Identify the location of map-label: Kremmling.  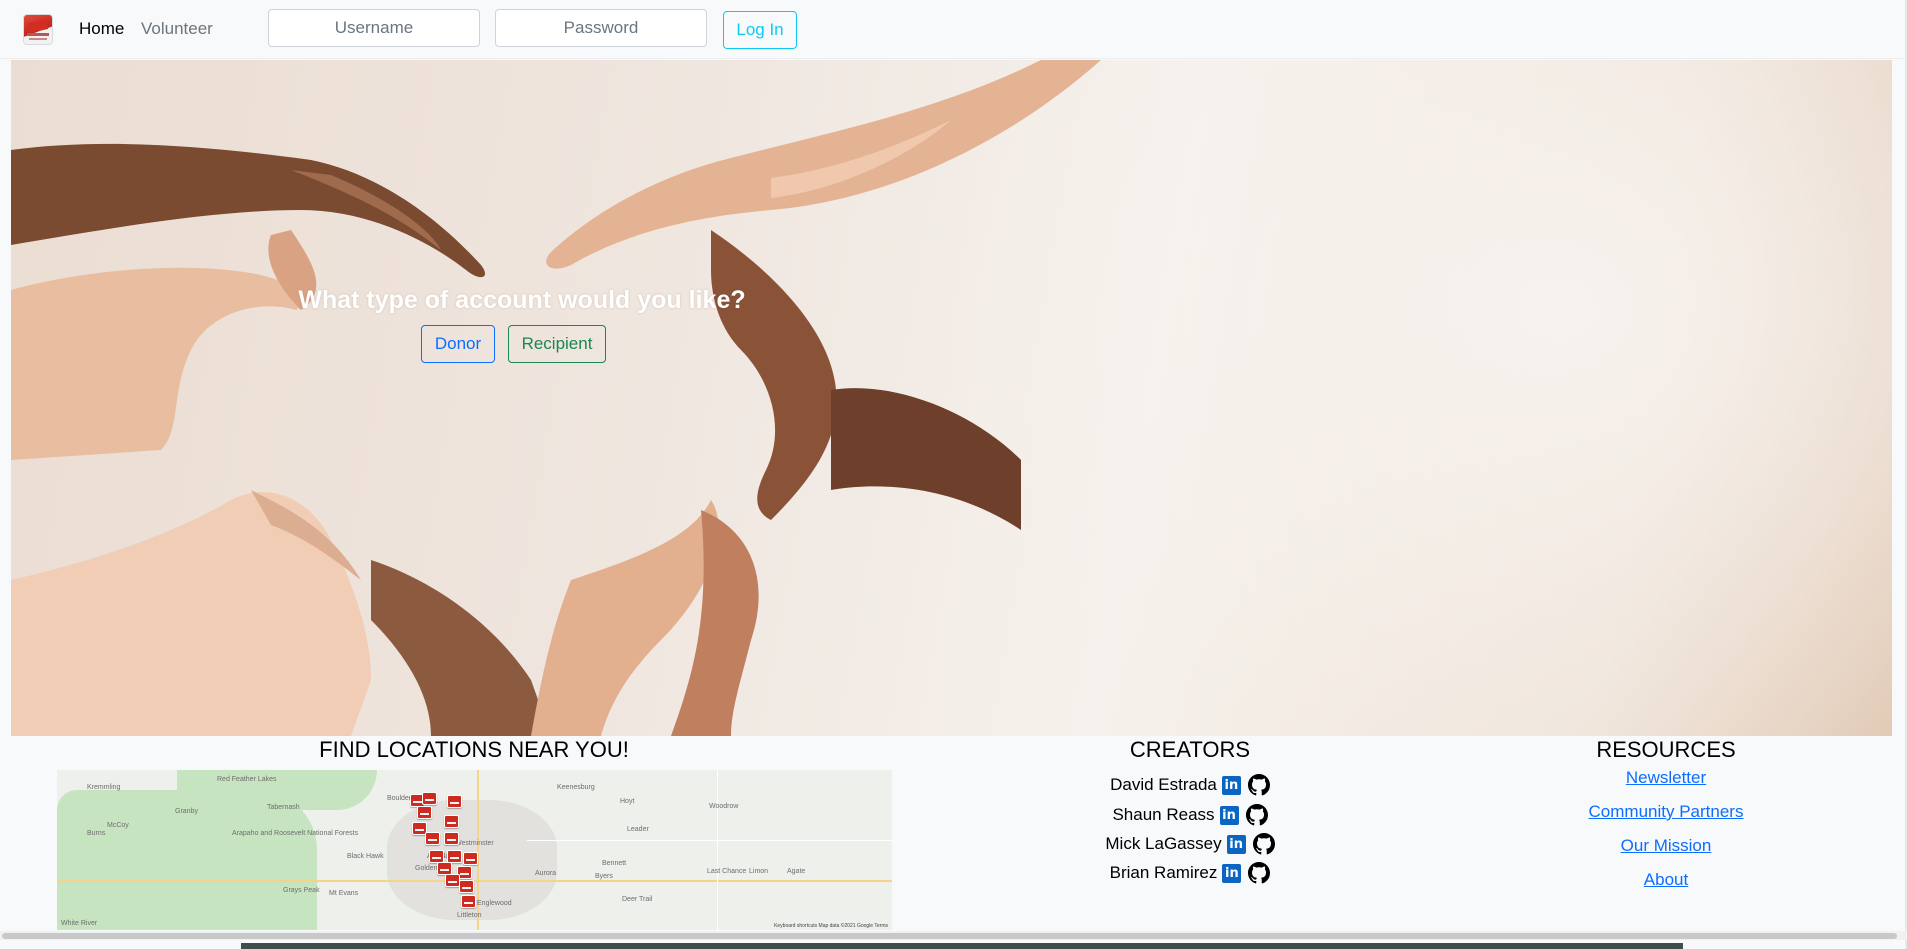
(104, 787).